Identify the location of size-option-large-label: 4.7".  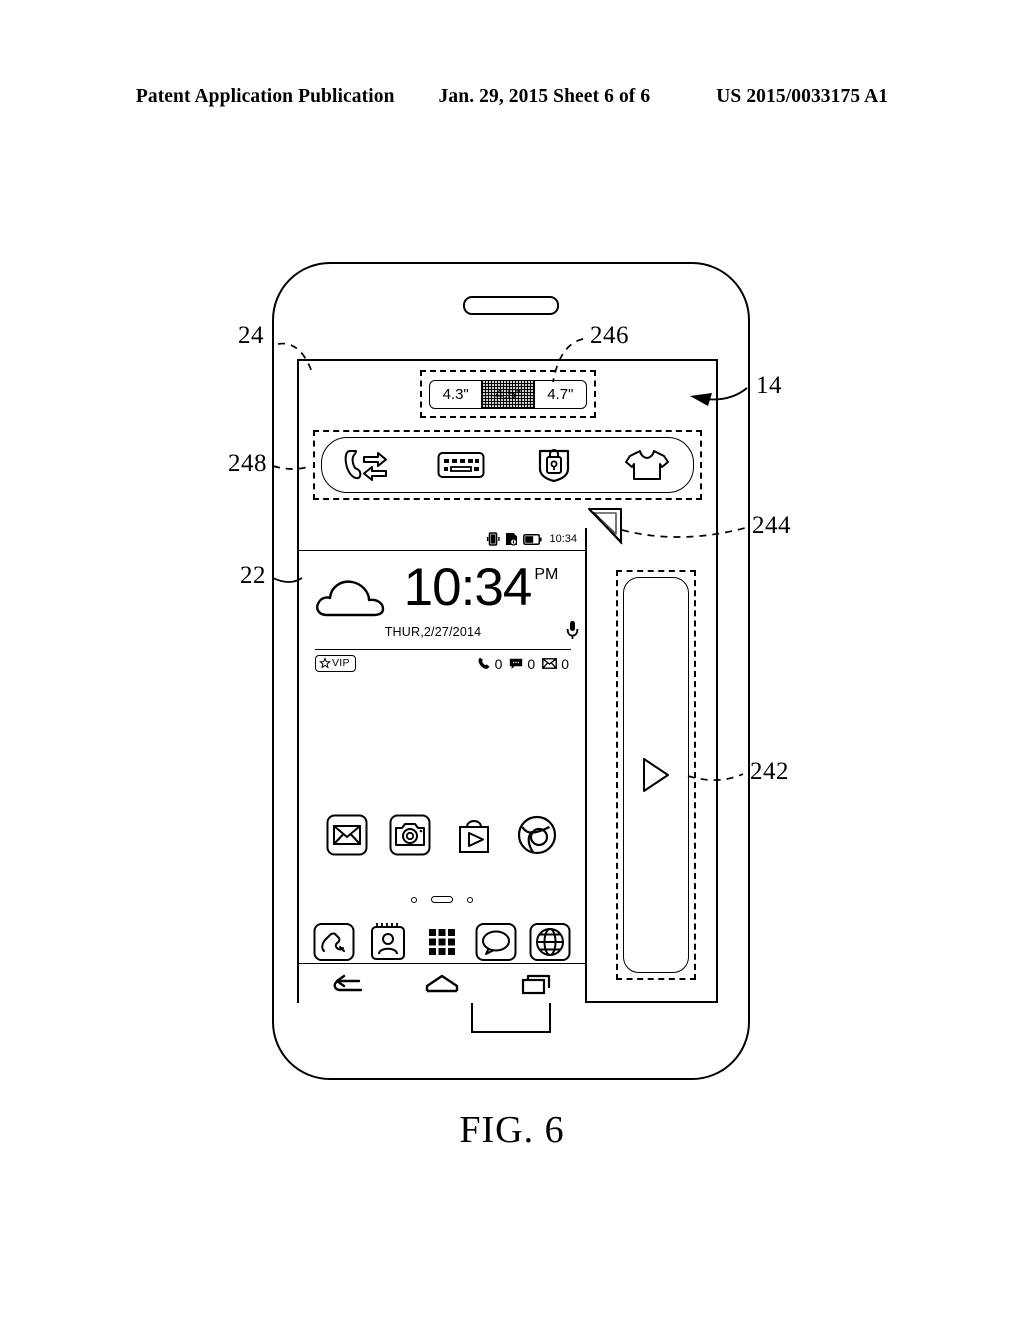
(560, 394).